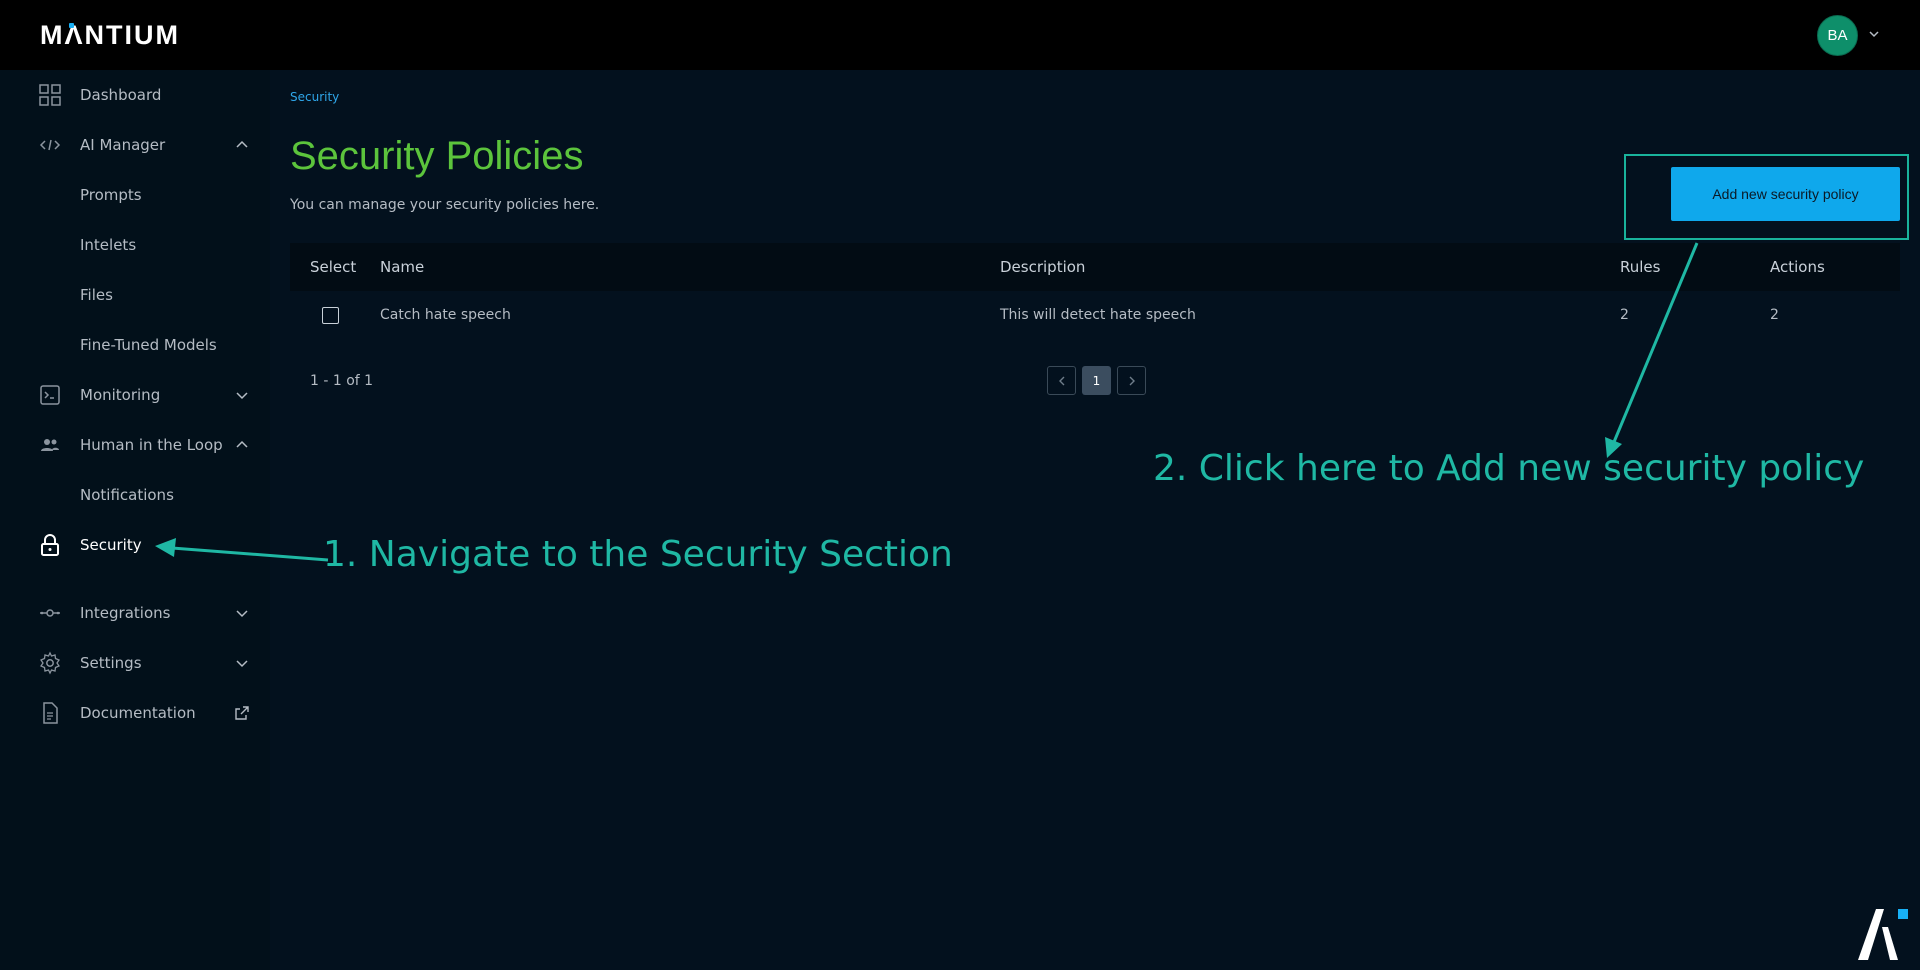 This screenshot has width=1920, height=970. What do you see at coordinates (151, 445) in the screenshot?
I see `sidebar-item-label: Human in the Loop` at bounding box center [151, 445].